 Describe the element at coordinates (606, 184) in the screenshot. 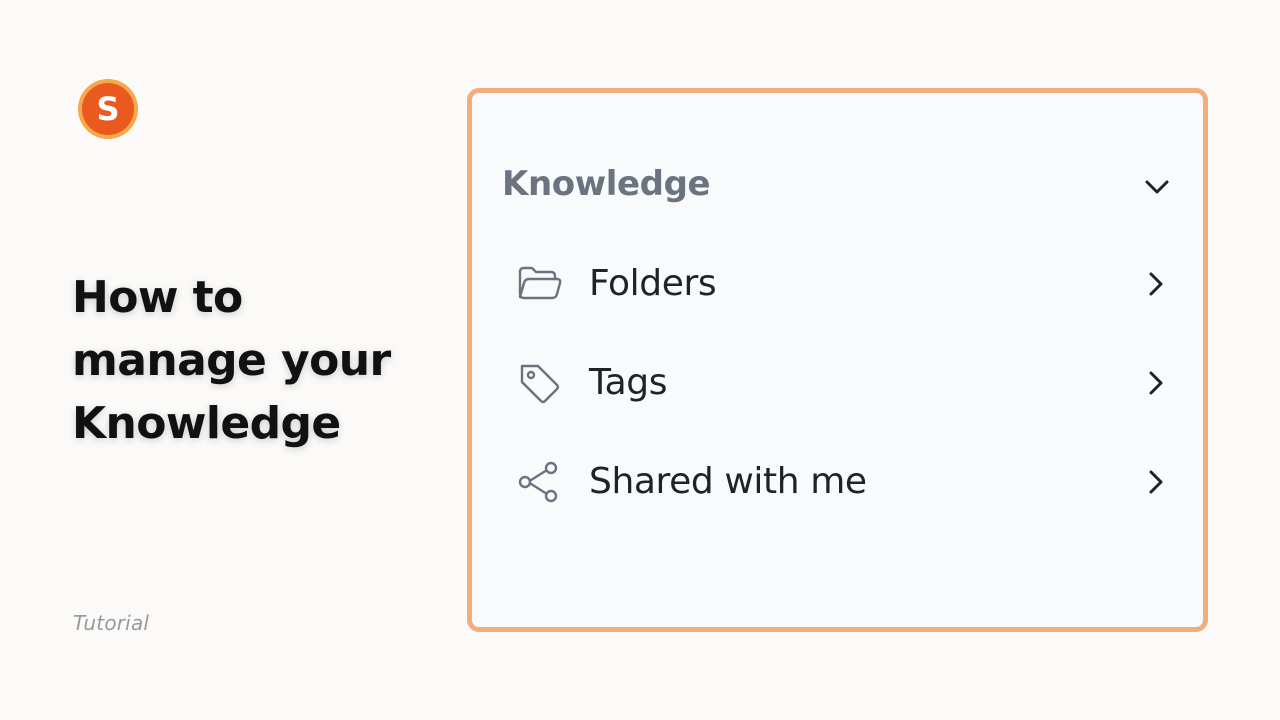

I see `knowledge-section-title: Knowledge` at that location.